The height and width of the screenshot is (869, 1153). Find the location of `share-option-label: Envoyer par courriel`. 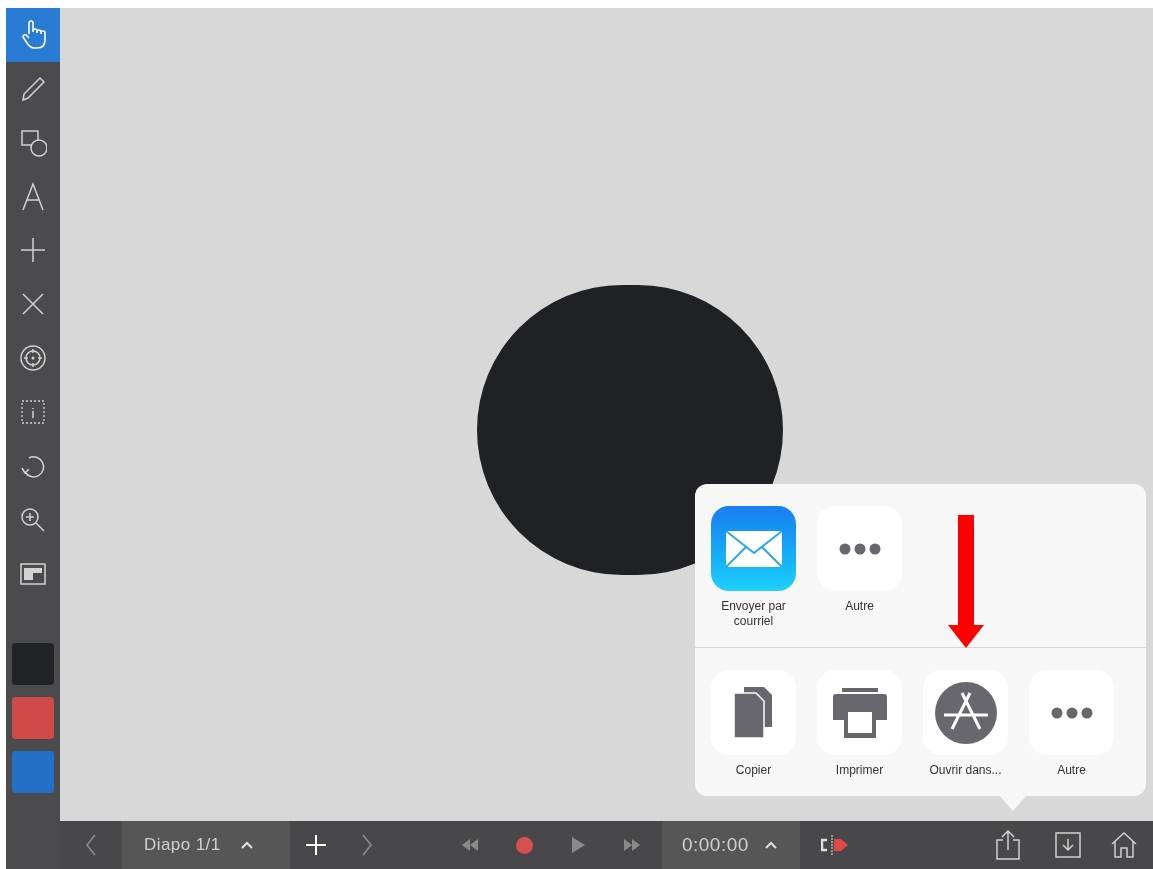

share-option-label: Envoyer par courriel is located at coordinates (753, 614).